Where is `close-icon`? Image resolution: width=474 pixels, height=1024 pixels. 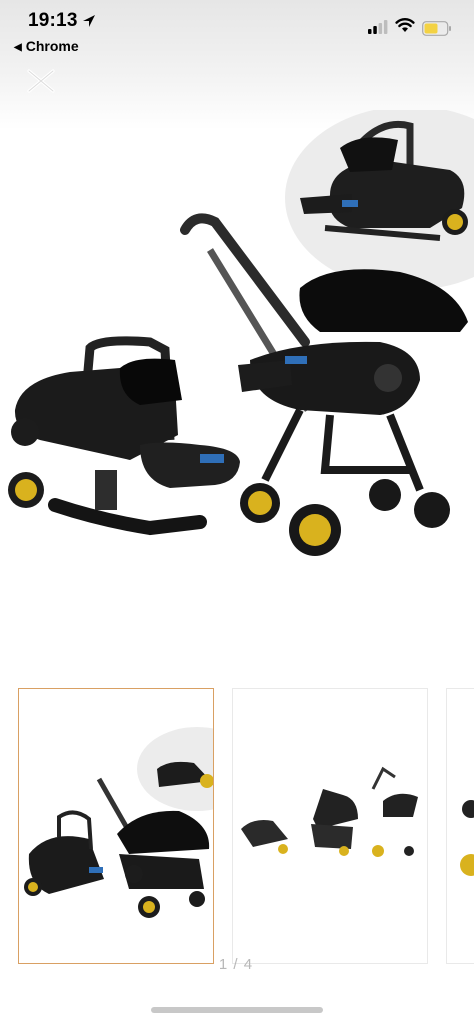 close-icon is located at coordinates (41, 81).